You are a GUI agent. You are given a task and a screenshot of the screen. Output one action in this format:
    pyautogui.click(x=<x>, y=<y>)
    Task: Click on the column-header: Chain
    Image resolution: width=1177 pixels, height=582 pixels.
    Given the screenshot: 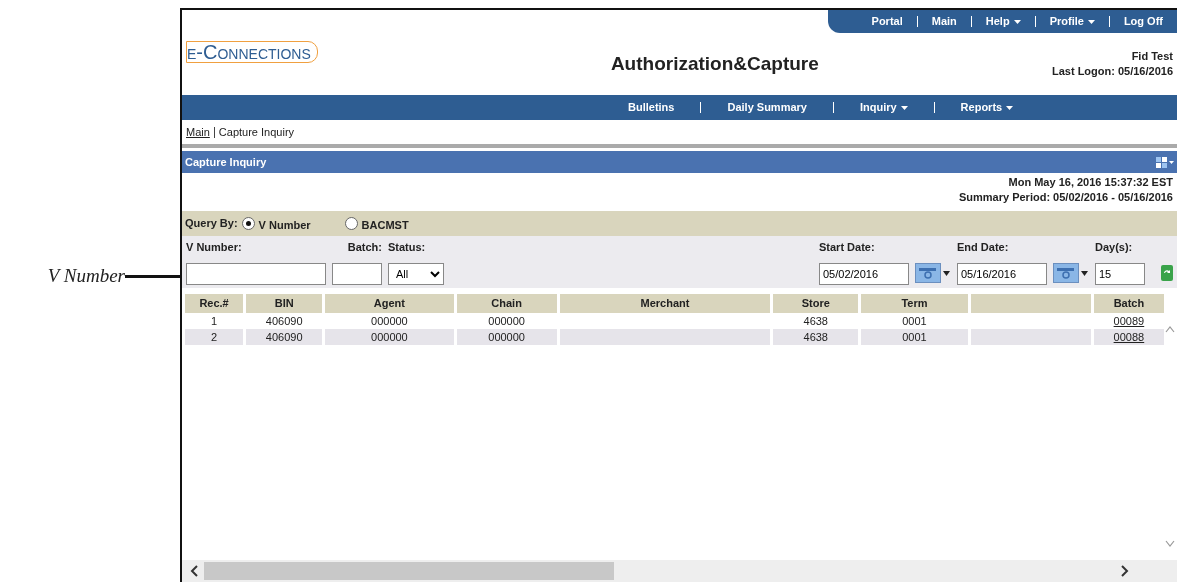 What is the action you would take?
    pyautogui.click(x=506, y=303)
    